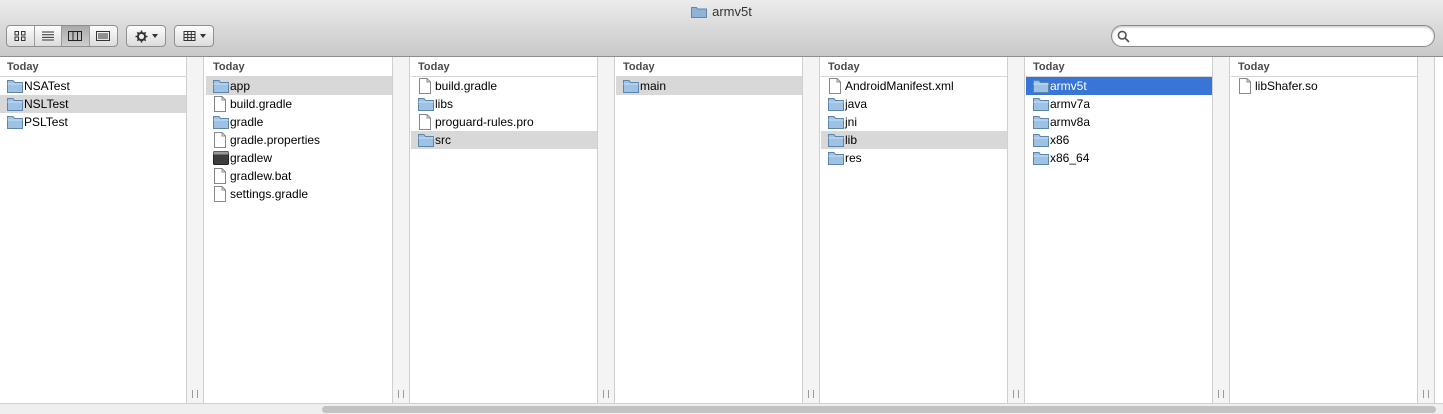 This screenshot has width=1443, height=414. I want to click on list-item: x86, so click(1119, 140).